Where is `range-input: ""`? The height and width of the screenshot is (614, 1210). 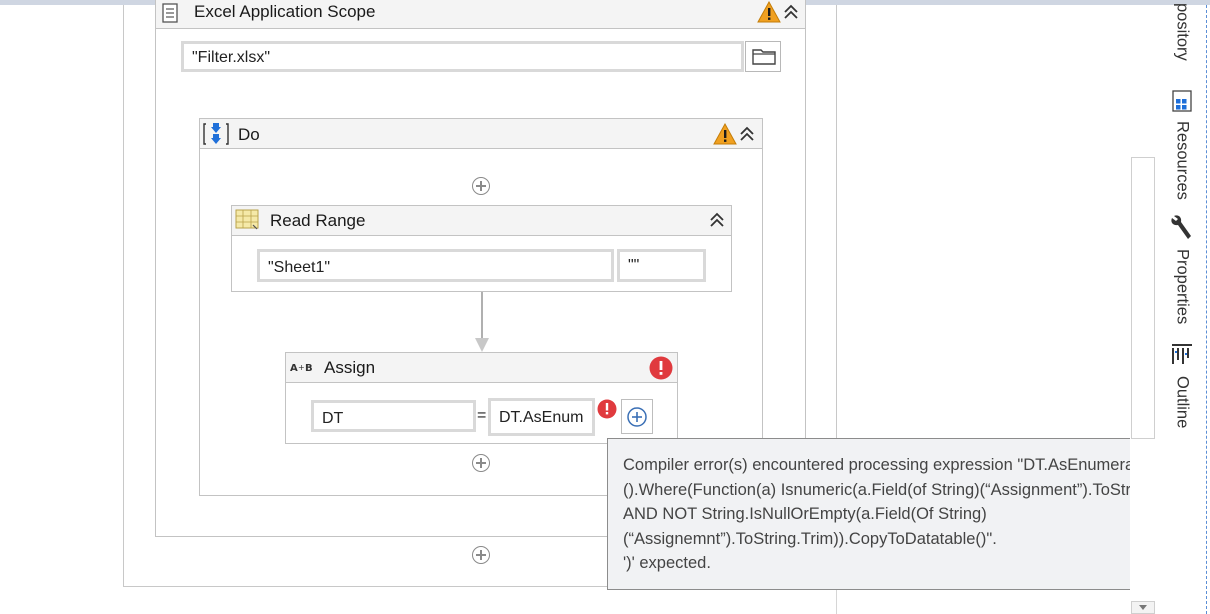
range-input: "" is located at coordinates (661, 265).